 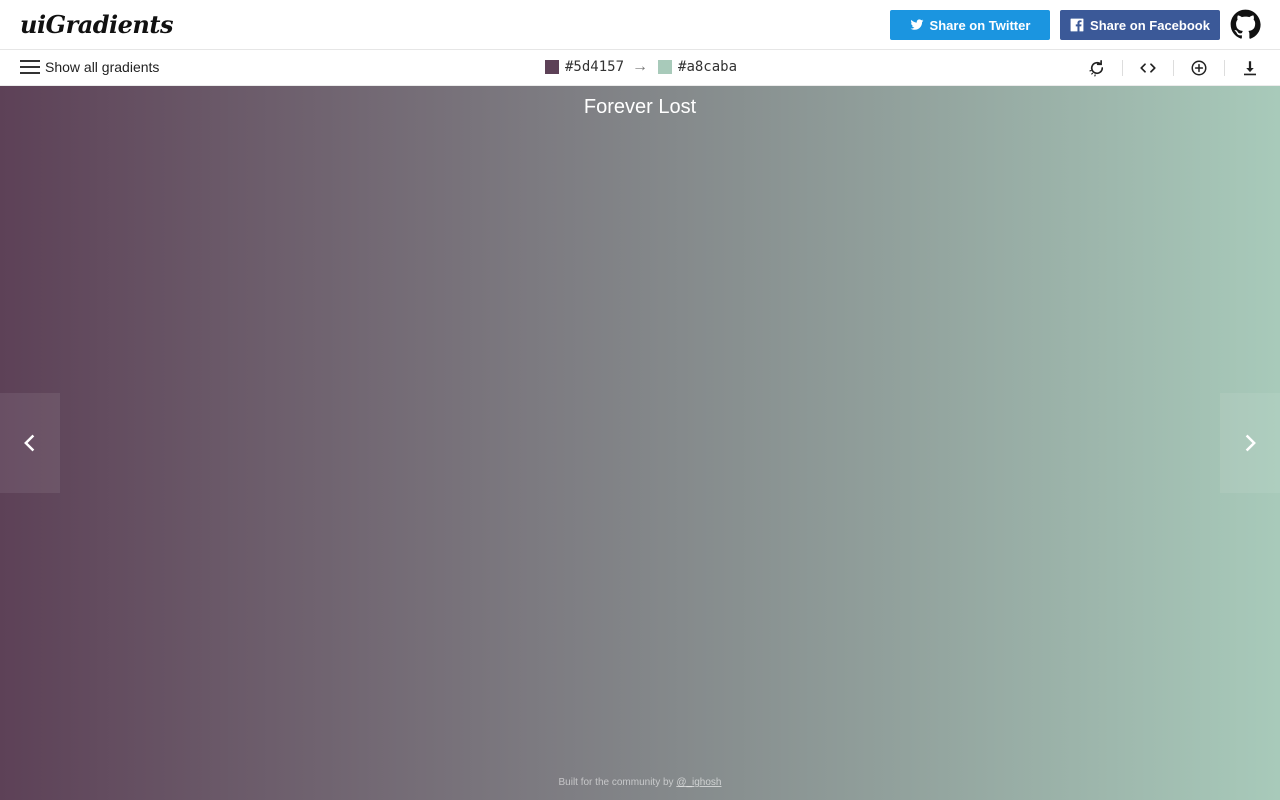 What do you see at coordinates (707, 67) in the screenshot?
I see `color-to-hex: #a8caba` at bounding box center [707, 67].